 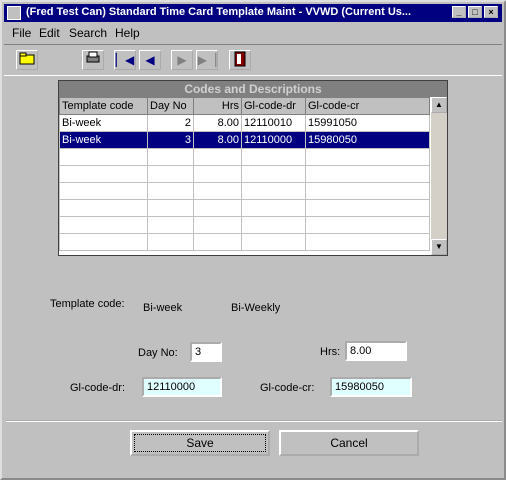 What do you see at coordinates (367, 123) in the screenshot?
I see `cell-gl-code-cr: 15991050` at bounding box center [367, 123].